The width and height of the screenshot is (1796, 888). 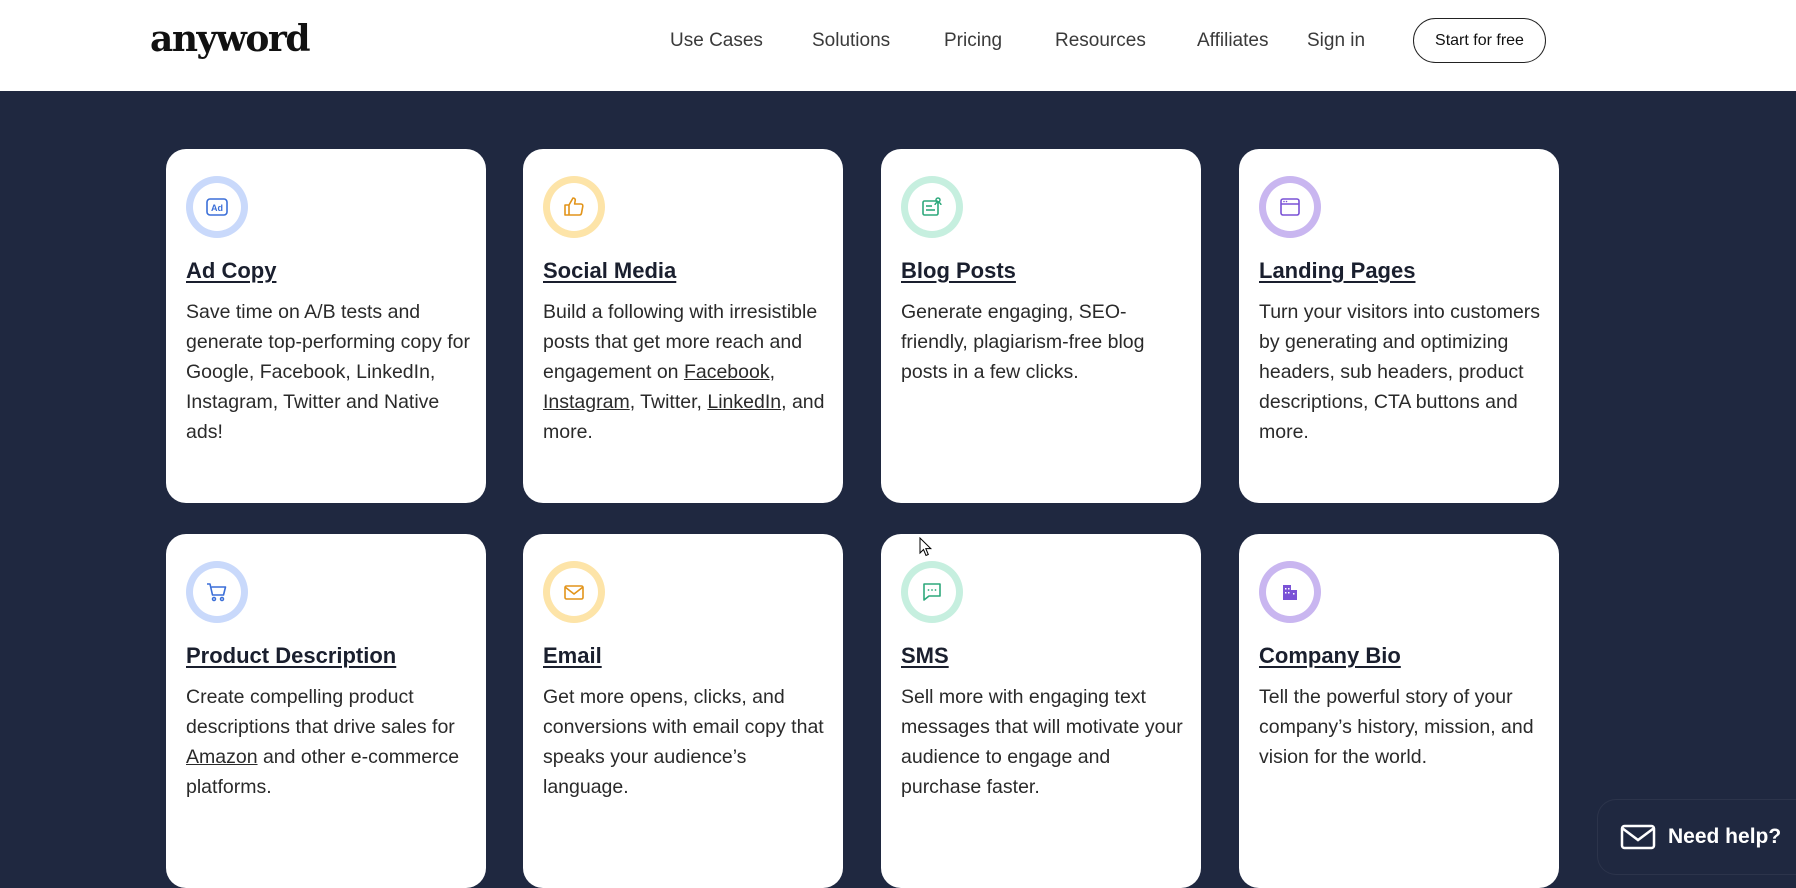 What do you see at coordinates (1725, 836) in the screenshot?
I see `need-help-label: Need help?` at bounding box center [1725, 836].